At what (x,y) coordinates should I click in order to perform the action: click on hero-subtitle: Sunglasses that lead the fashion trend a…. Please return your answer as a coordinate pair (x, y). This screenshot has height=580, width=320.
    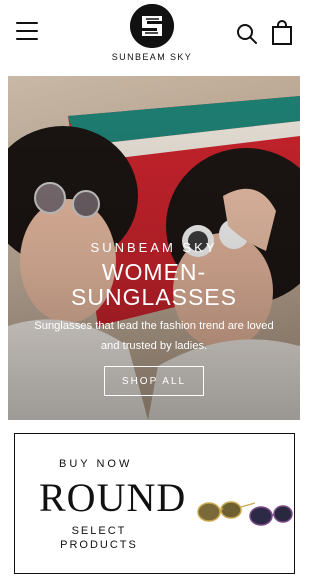
    Looking at the image, I should click on (154, 336).